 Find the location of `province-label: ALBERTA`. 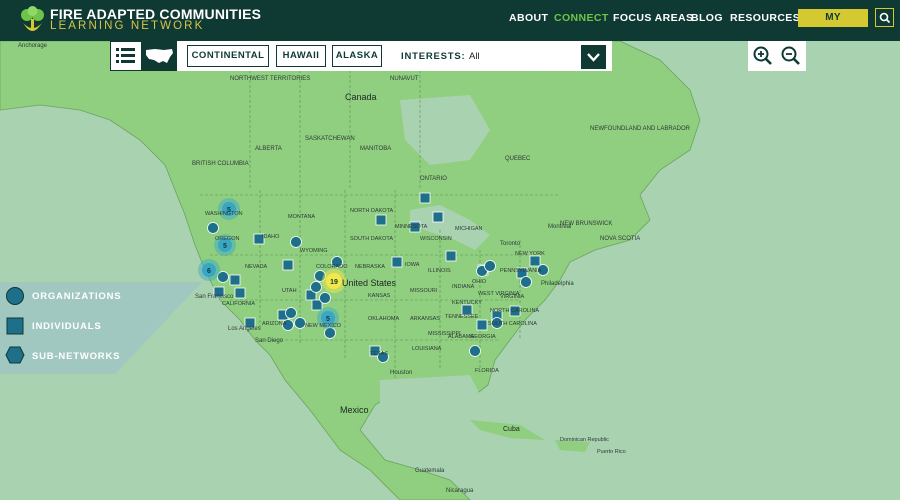

province-label: ALBERTA is located at coordinates (268, 149).